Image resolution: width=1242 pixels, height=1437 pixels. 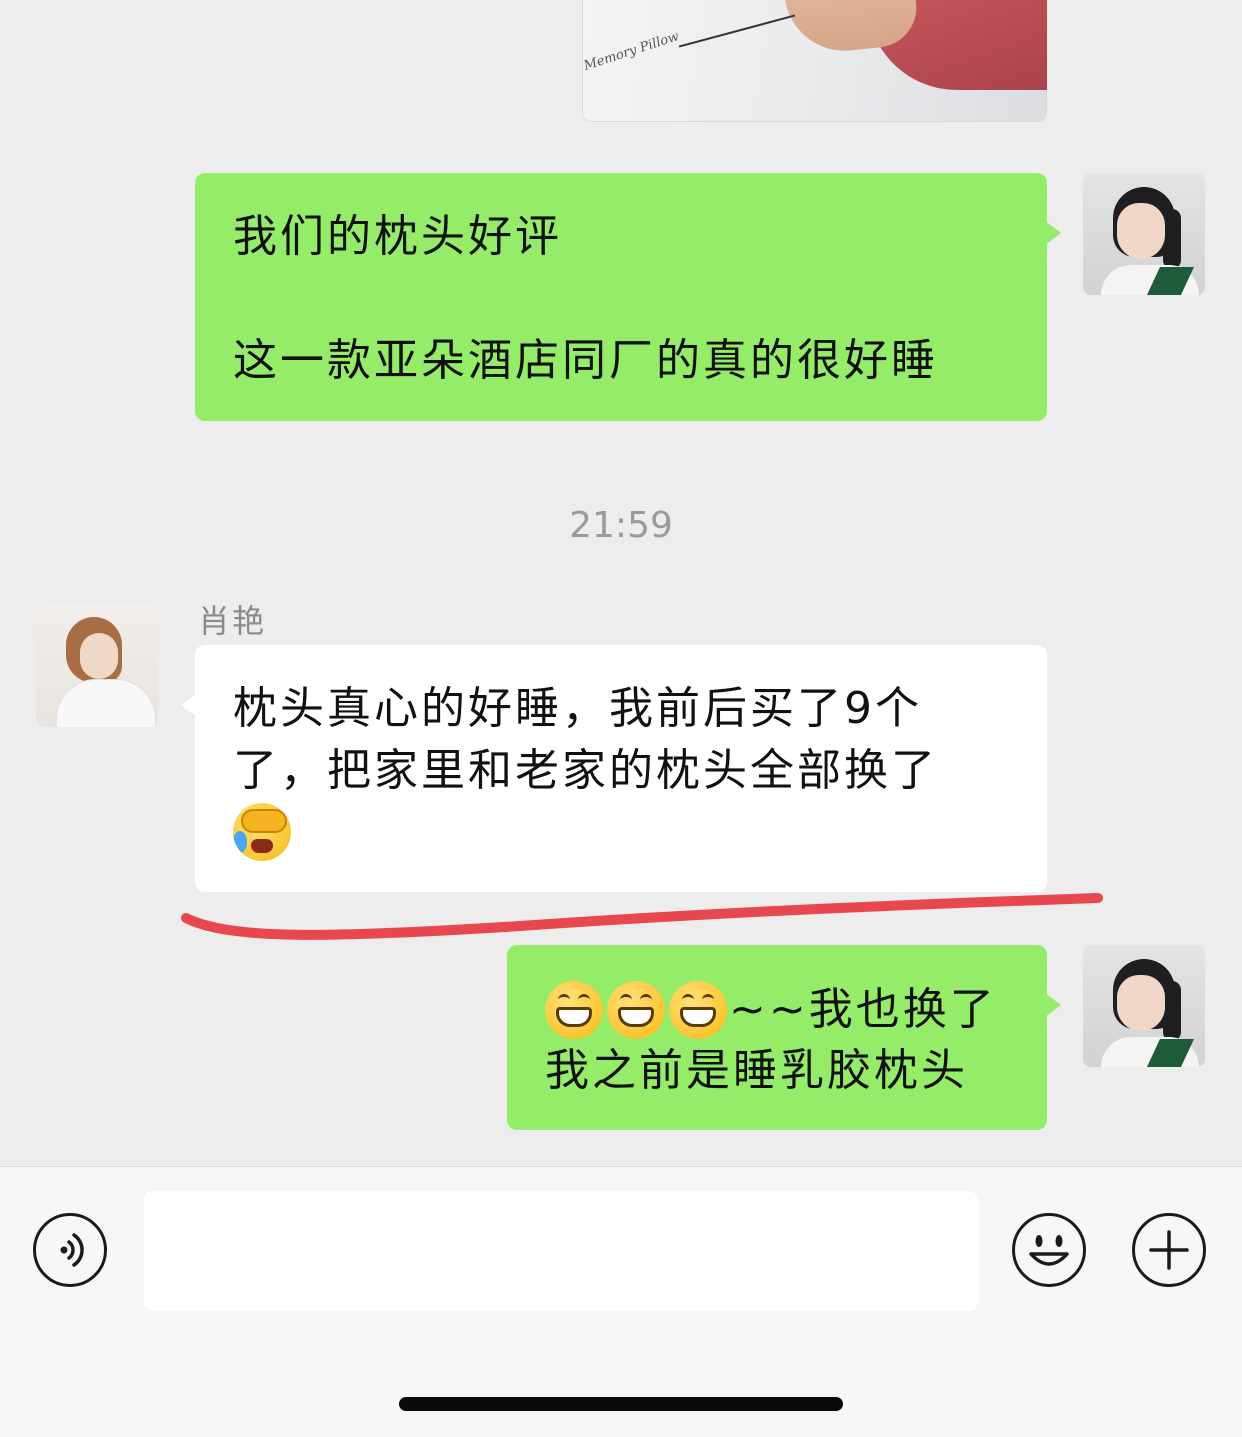 What do you see at coordinates (756, 1070) in the screenshot?
I see `message-text-line: 我之前是睡乳胶枕头` at bounding box center [756, 1070].